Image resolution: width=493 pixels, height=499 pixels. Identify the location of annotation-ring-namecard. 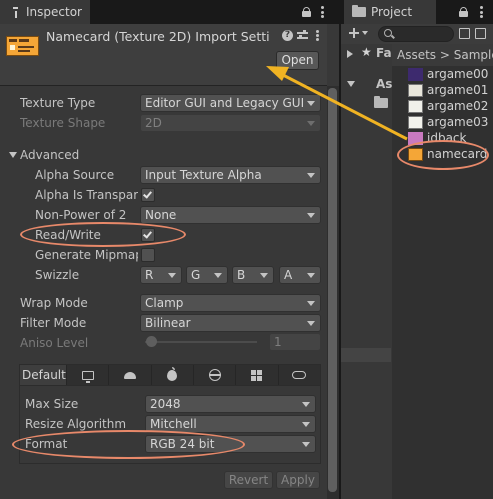
(443, 155).